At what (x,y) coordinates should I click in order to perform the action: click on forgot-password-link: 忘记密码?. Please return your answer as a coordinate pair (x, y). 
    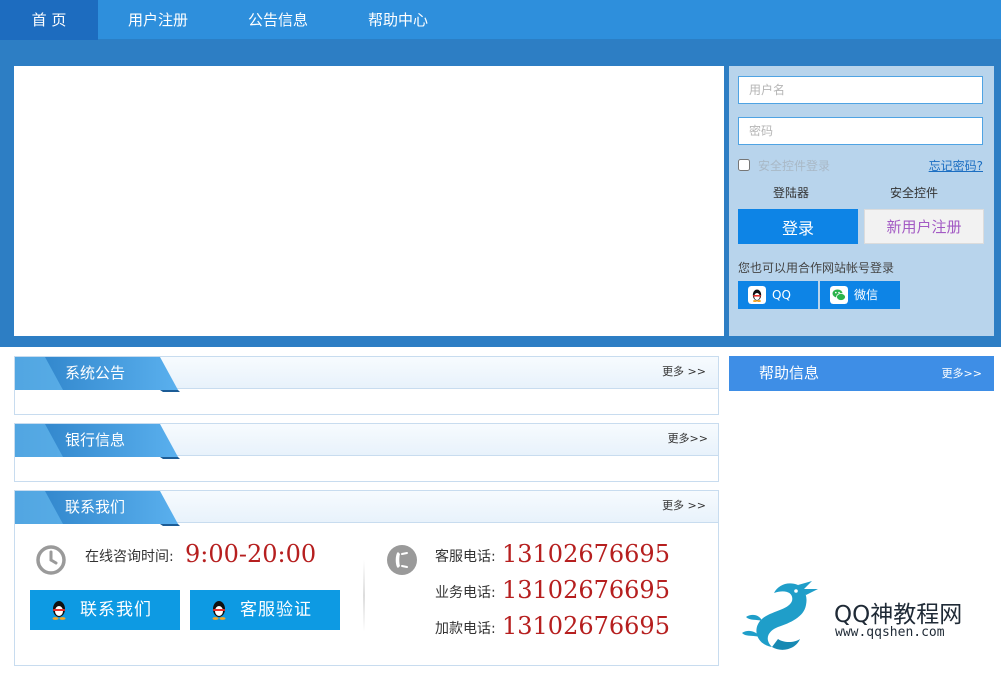
    Looking at the image, I should click on (956, 165).